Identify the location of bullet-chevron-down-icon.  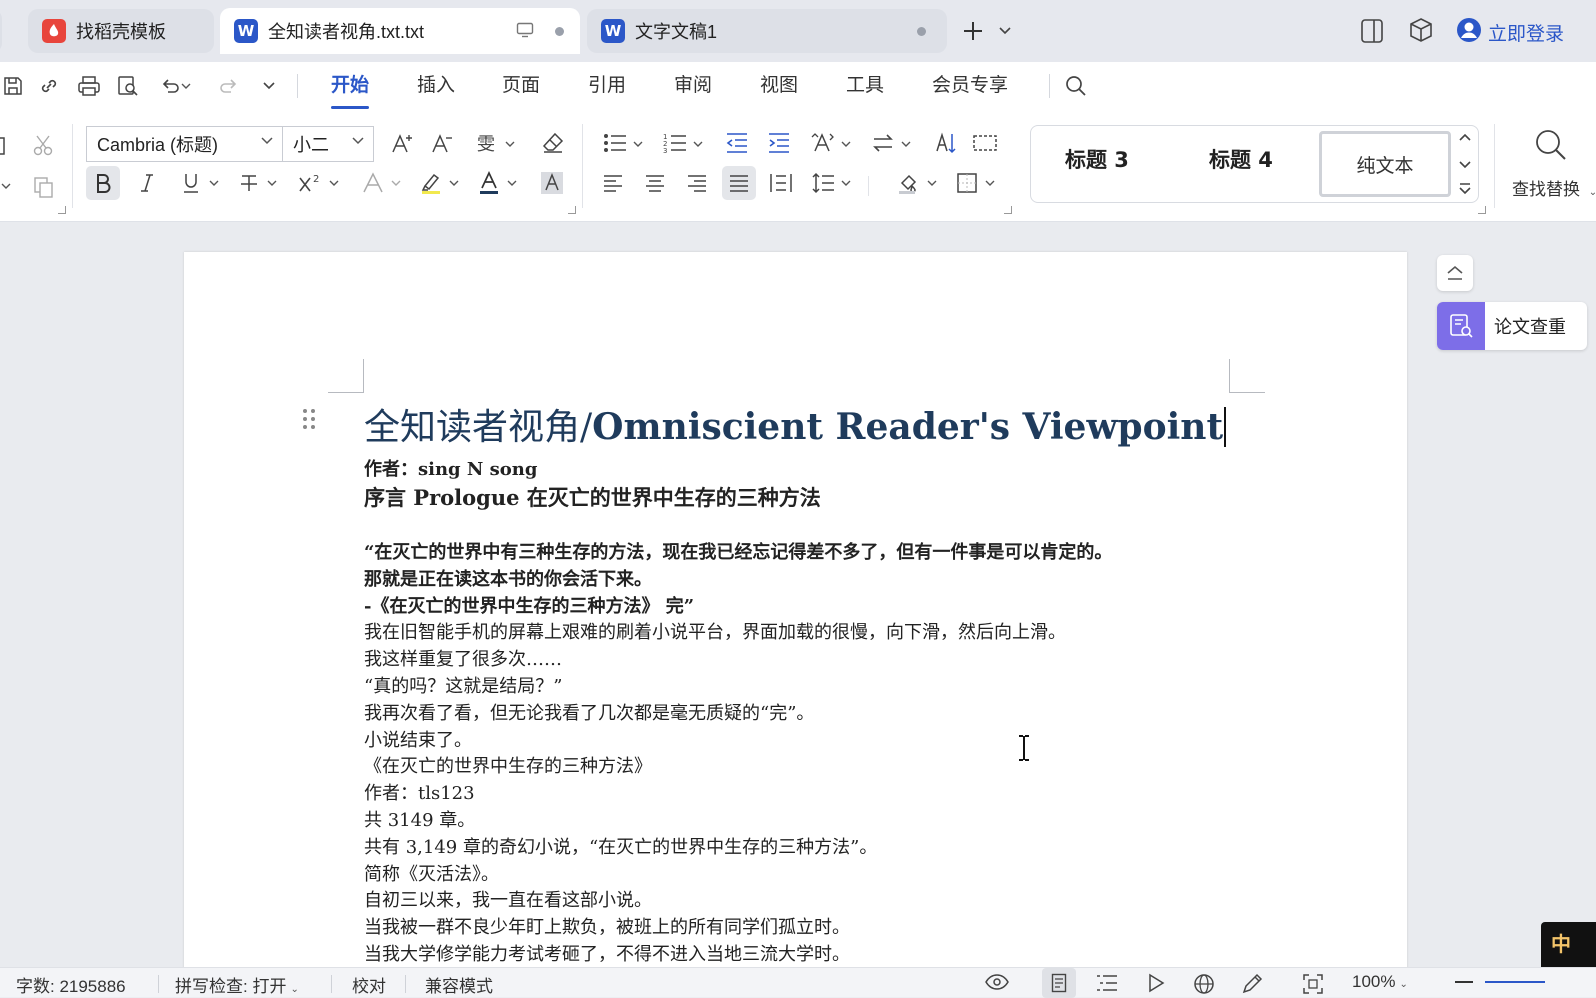
(638, 144).